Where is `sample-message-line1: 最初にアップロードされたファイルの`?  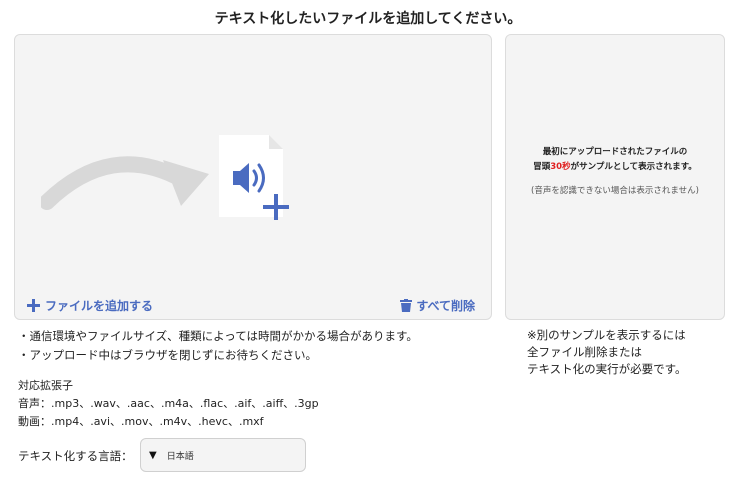 sample-message-line1: 最初にアップロードされたファイルの is located at coordinates (615, 152).